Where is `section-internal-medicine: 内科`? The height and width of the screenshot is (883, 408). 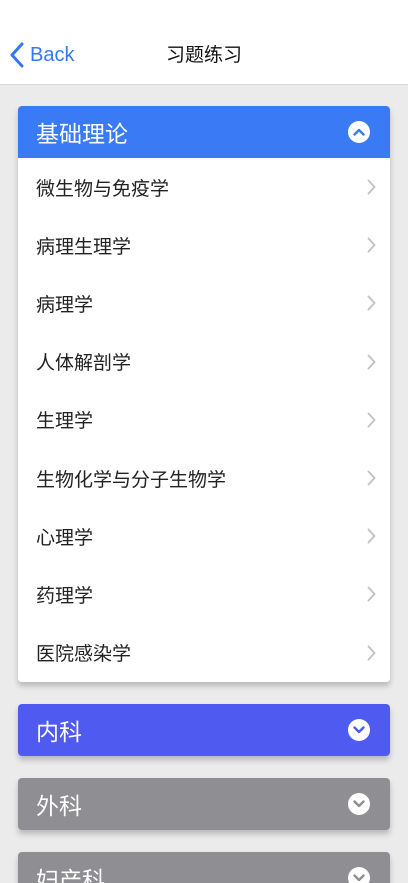
section-internal-medicine: 内科 is located at coordinates (204, 730).